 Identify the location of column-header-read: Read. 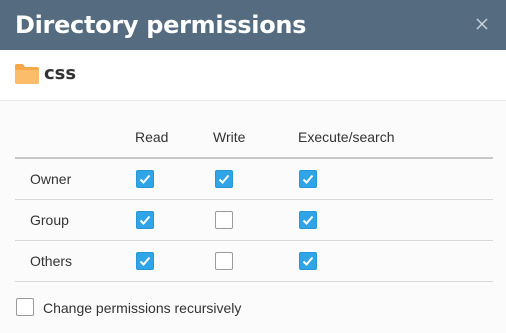
(152, 137).